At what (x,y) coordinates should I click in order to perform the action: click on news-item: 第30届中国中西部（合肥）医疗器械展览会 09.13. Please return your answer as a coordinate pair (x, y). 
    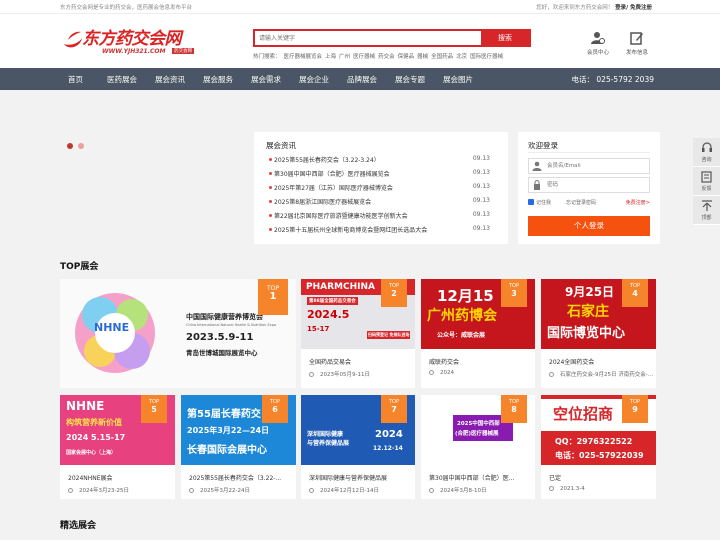
    Looking at the image, I should click on (382, 174).